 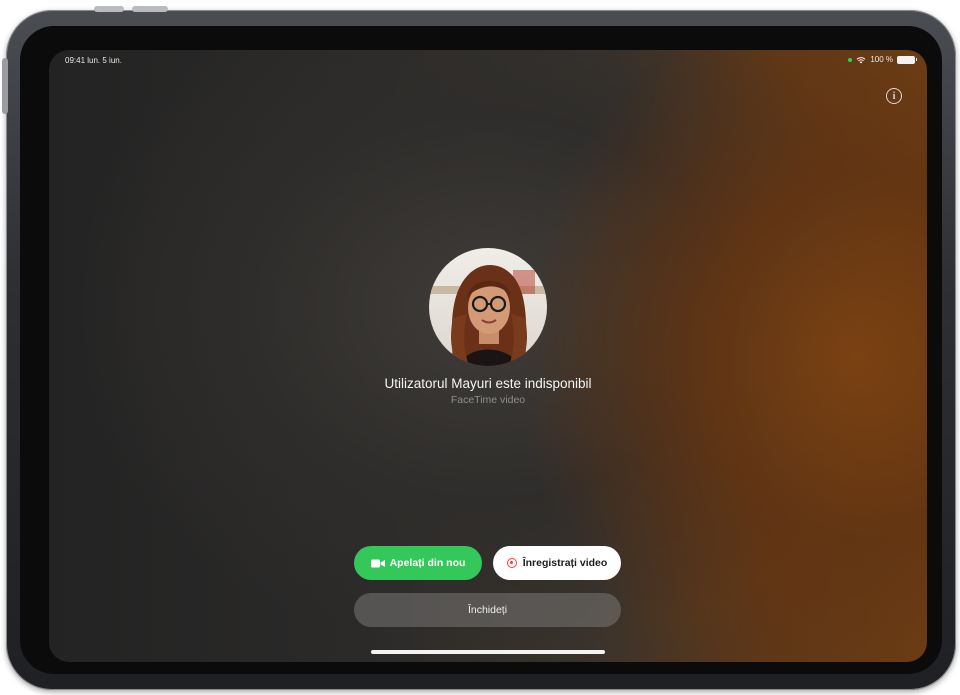 I want to click on call-type-label: FaceTime video, so click(x=488, y=400).